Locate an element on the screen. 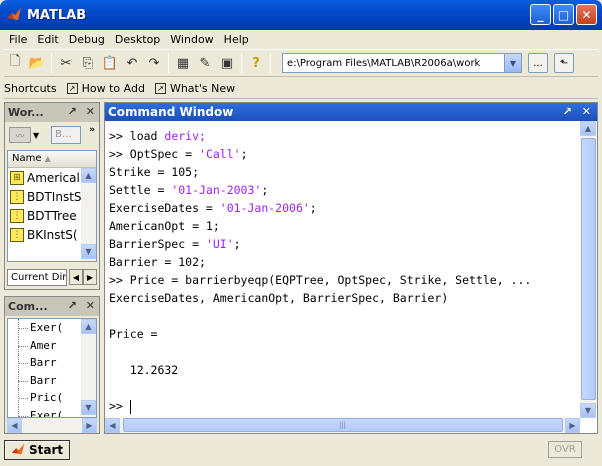  menu-help: Help is located at coordinates (236, 39).